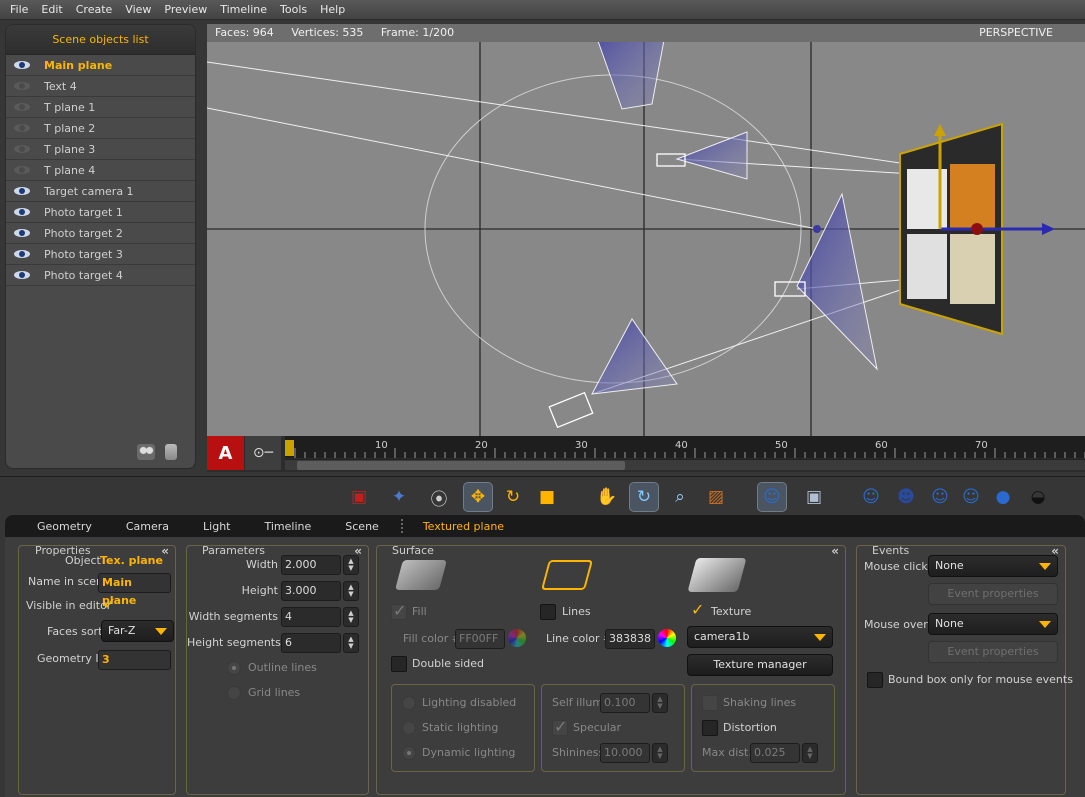  What do you see at coordinates (100, 107) in the screenshot?
I see `scene-object-row: T plane 1` at bounding box center [100, 107].